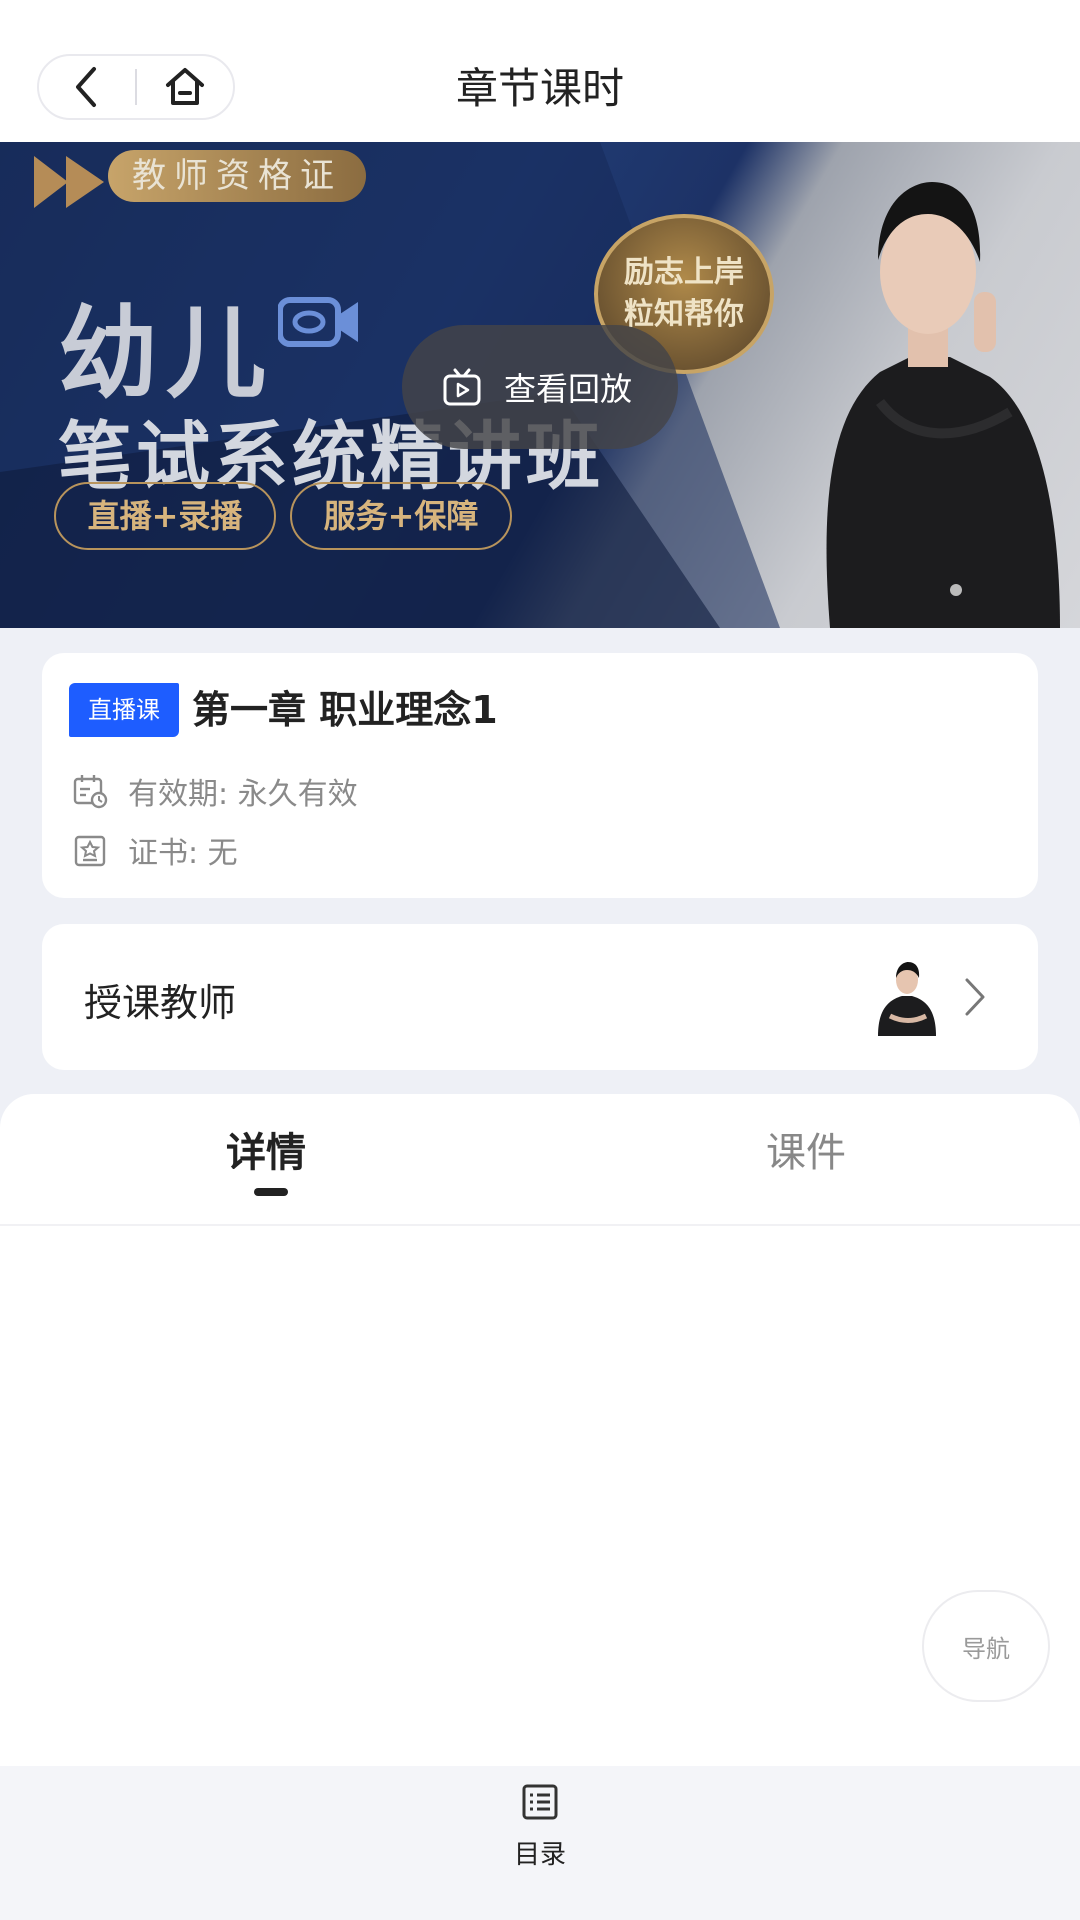  I want to click on teacher-photo, so click(943, 405).